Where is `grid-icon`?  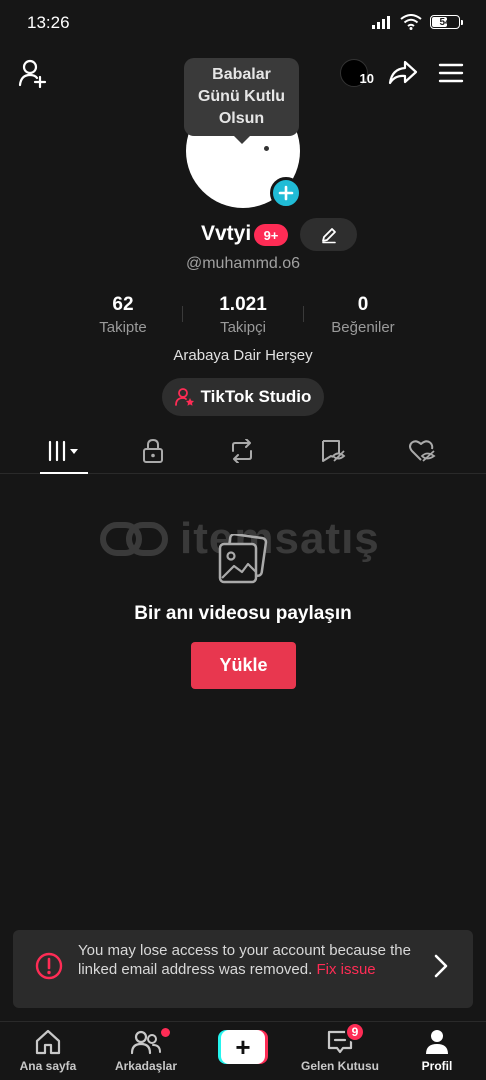
grid-icon is located at coordinates (63, 451).